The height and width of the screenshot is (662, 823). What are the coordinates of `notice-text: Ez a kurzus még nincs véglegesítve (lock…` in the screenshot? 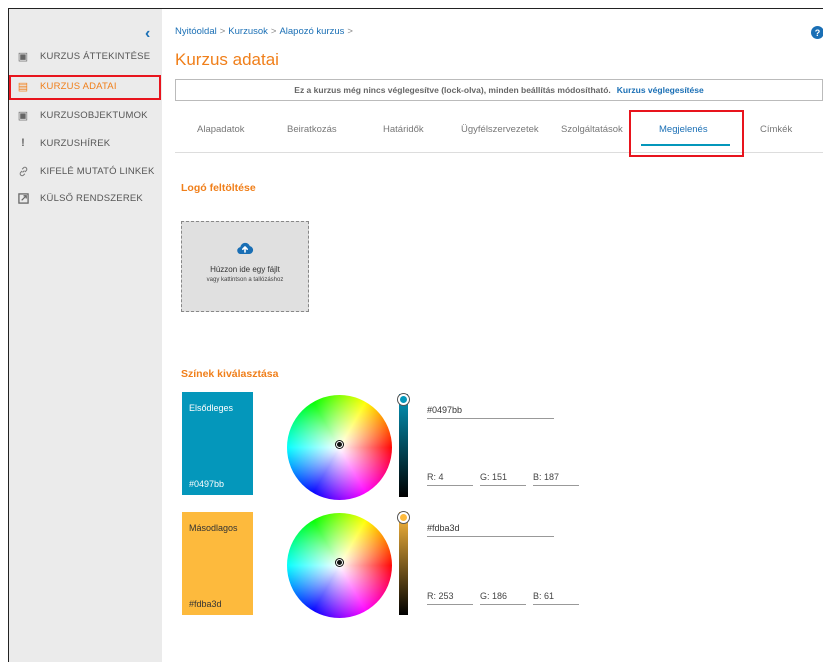 It's located at (452, 90).